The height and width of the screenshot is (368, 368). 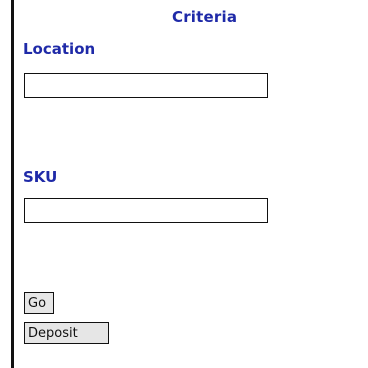 I want to click on location-label: Location, so click(x=59, y=49).